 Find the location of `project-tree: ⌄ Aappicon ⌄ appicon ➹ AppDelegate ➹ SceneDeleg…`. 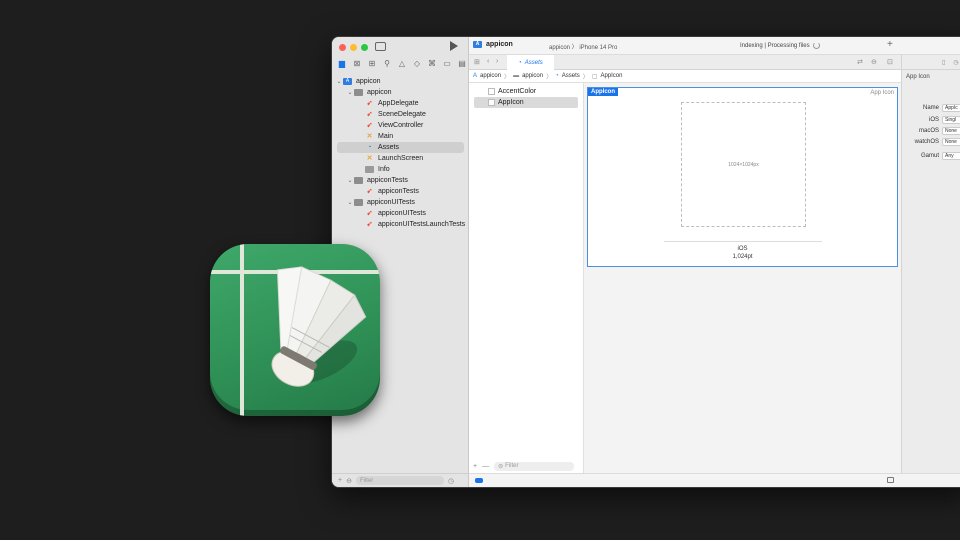

project-tree: ⌄ Aappicon ⌄ appicon ➹ AppDelegate ➹ SceneDeleg… is located at coordinates (400, 153).